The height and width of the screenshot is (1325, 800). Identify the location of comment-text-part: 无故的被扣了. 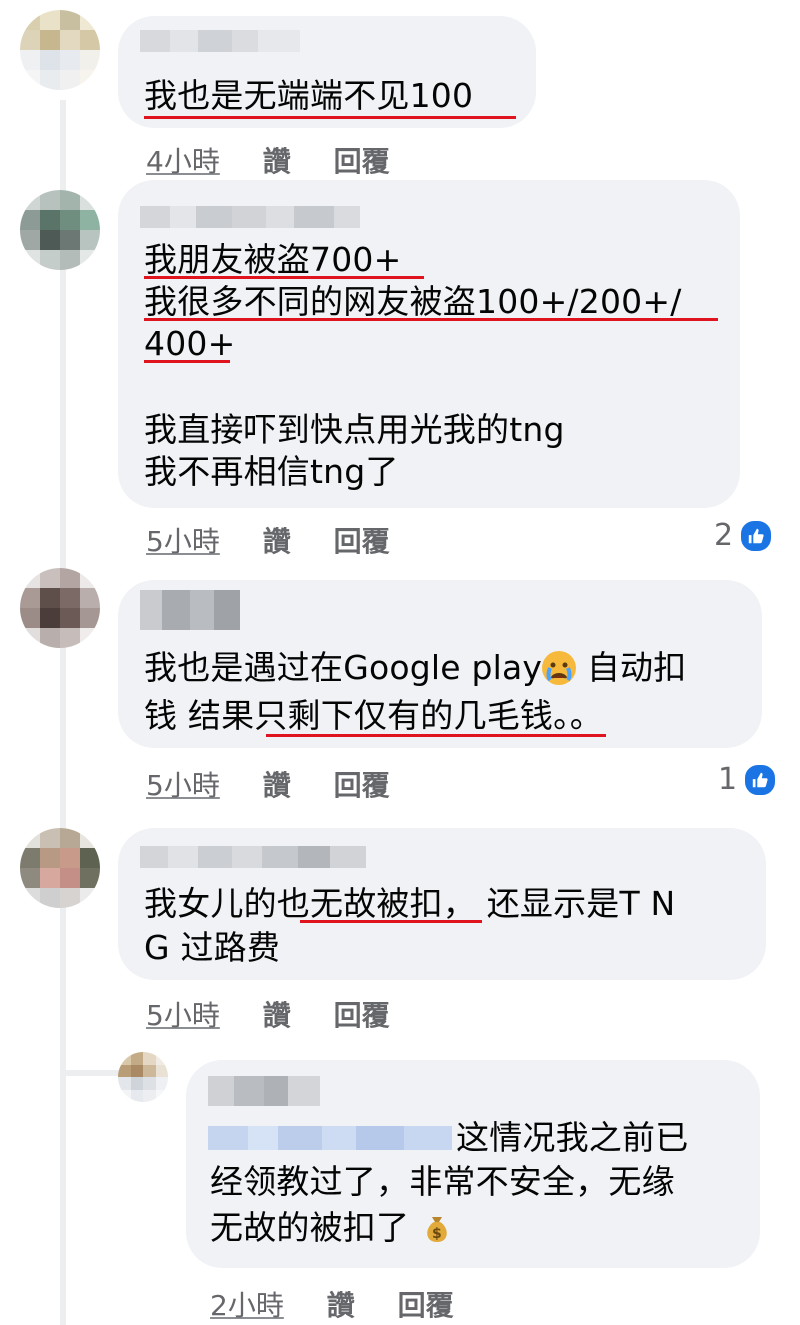
(310, 1227).